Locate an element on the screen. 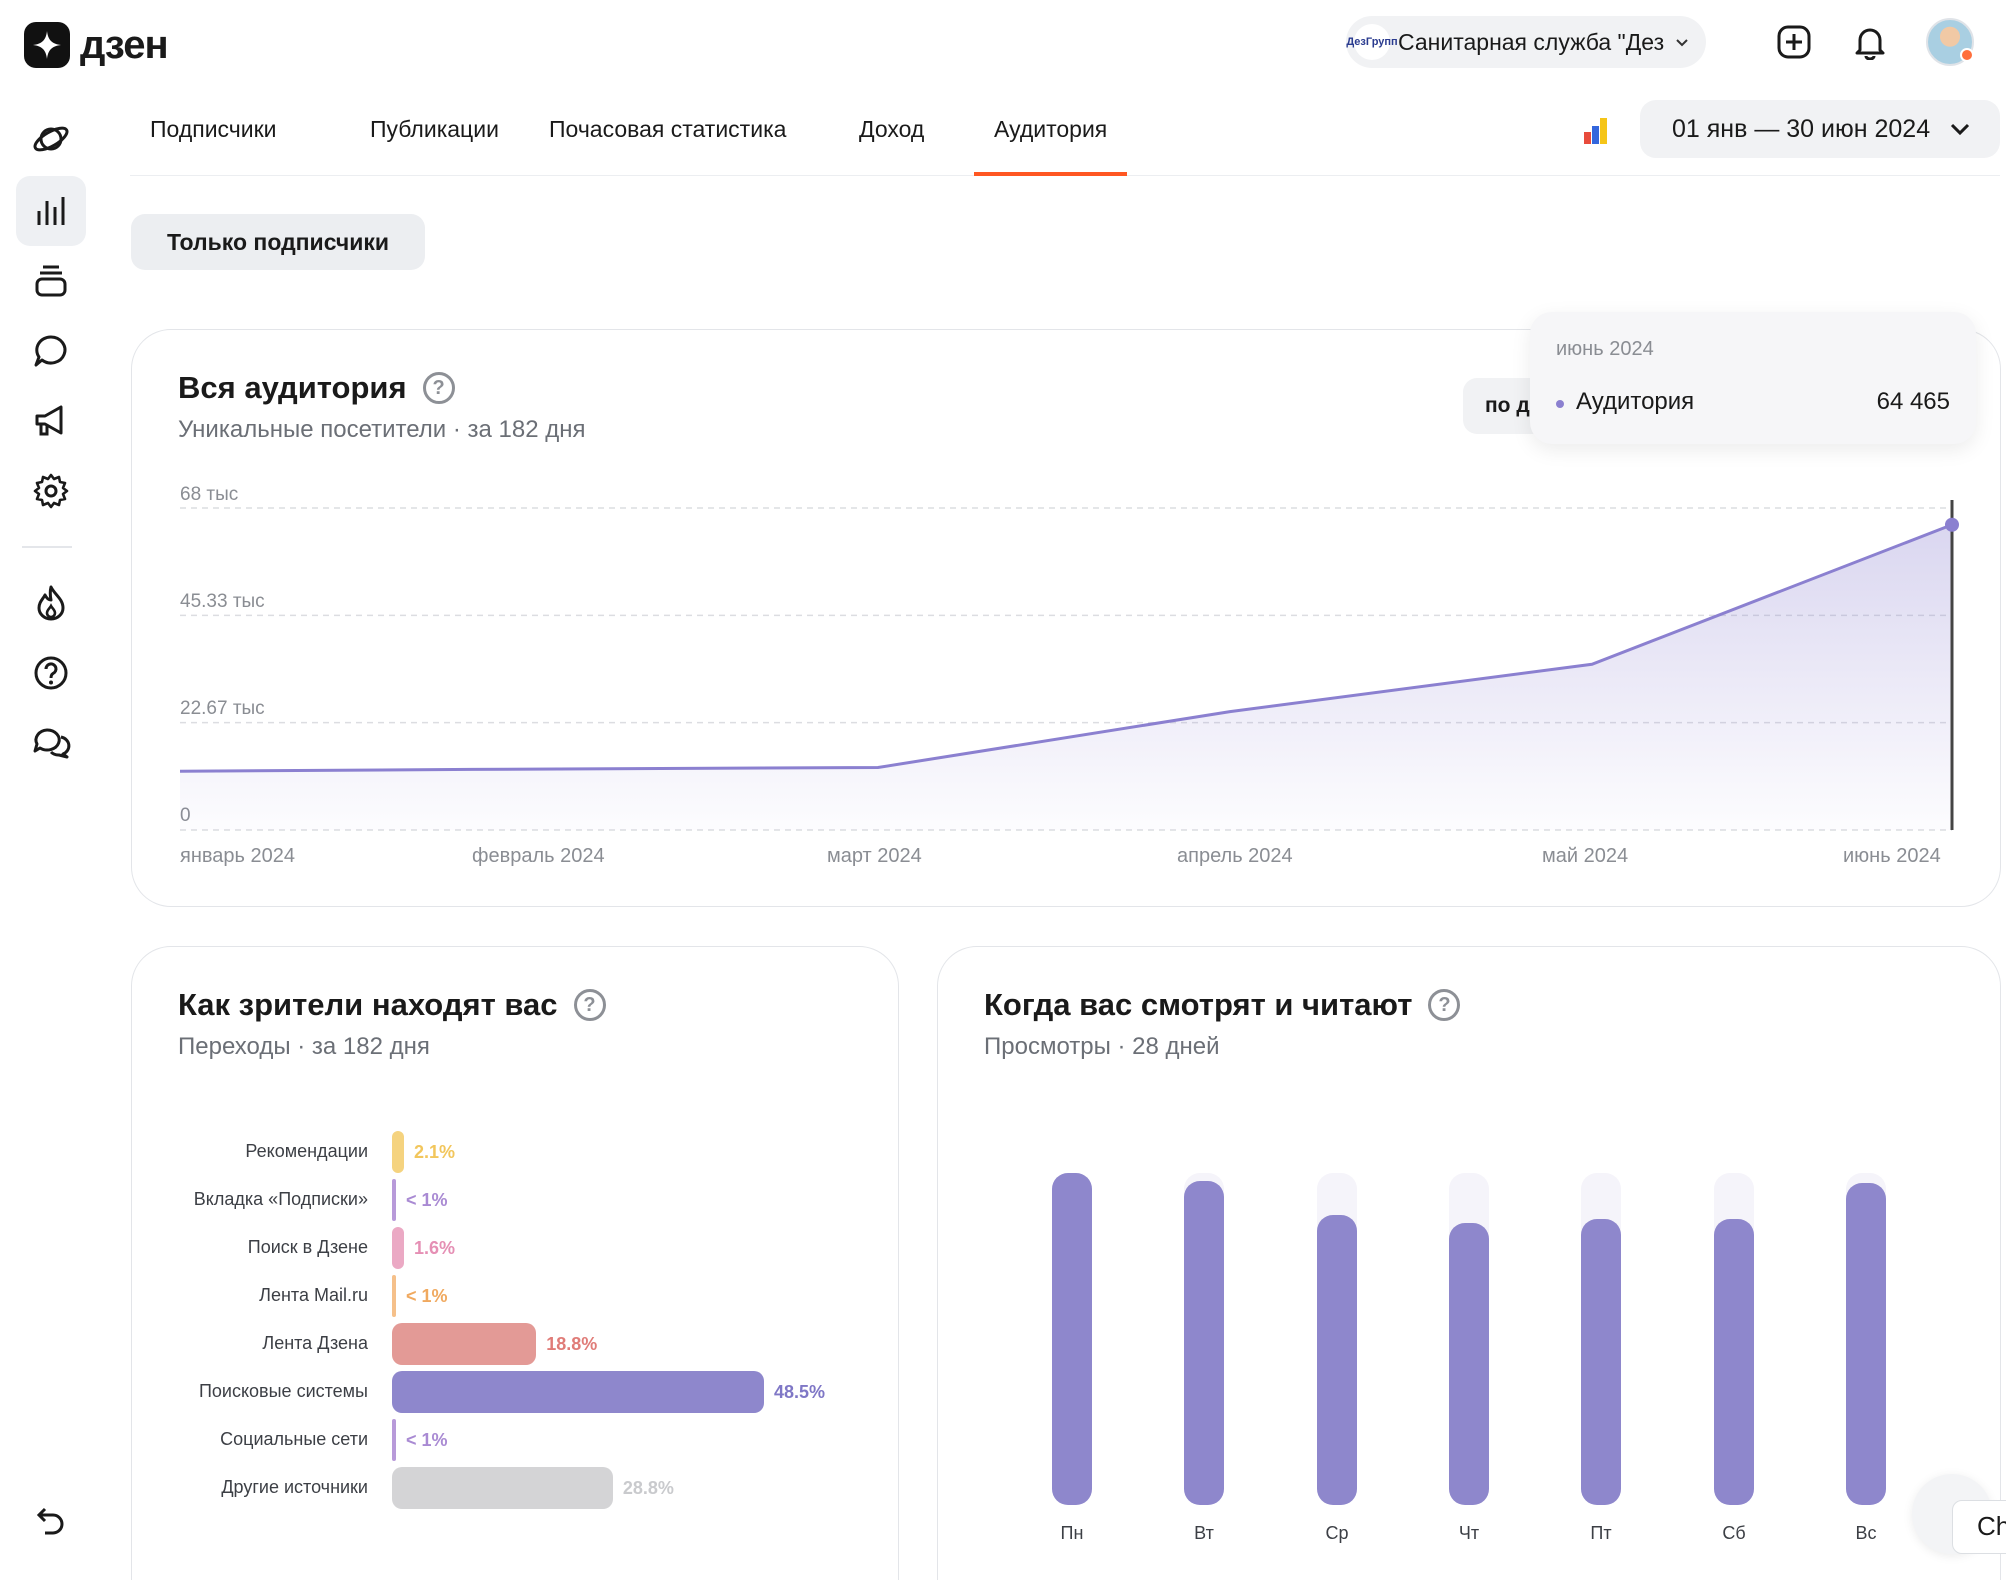 The width and height of the screenshot is (2006, 1580). source-percent: 1.6% is located at coordinates (435, 1248).